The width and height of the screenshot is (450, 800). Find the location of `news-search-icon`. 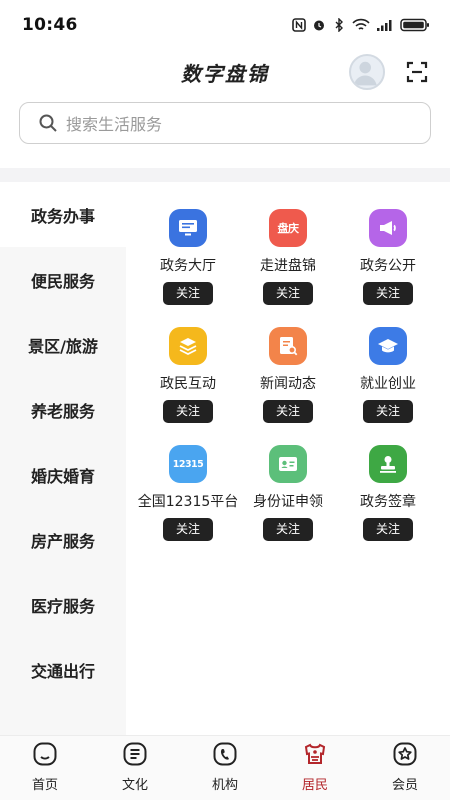

news-search-icon is located at coordinates (288, 346).